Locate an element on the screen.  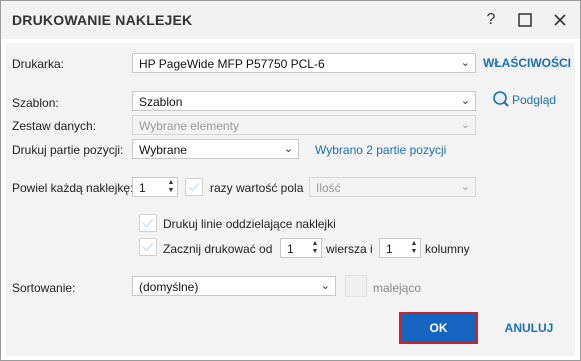
repeat-field-select: Ilość ⌄ is located at coordinates (392, 187).